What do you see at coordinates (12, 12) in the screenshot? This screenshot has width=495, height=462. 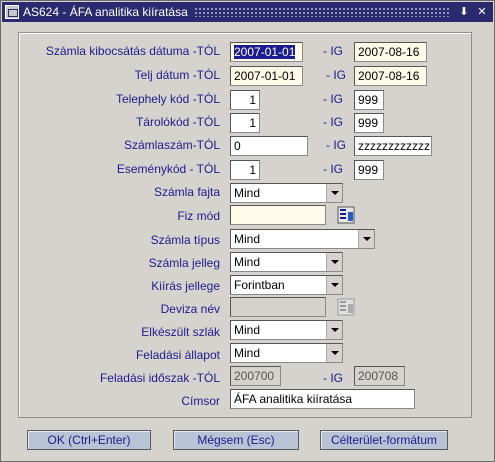 I see `app-icon` at bounding box center [12, 12].